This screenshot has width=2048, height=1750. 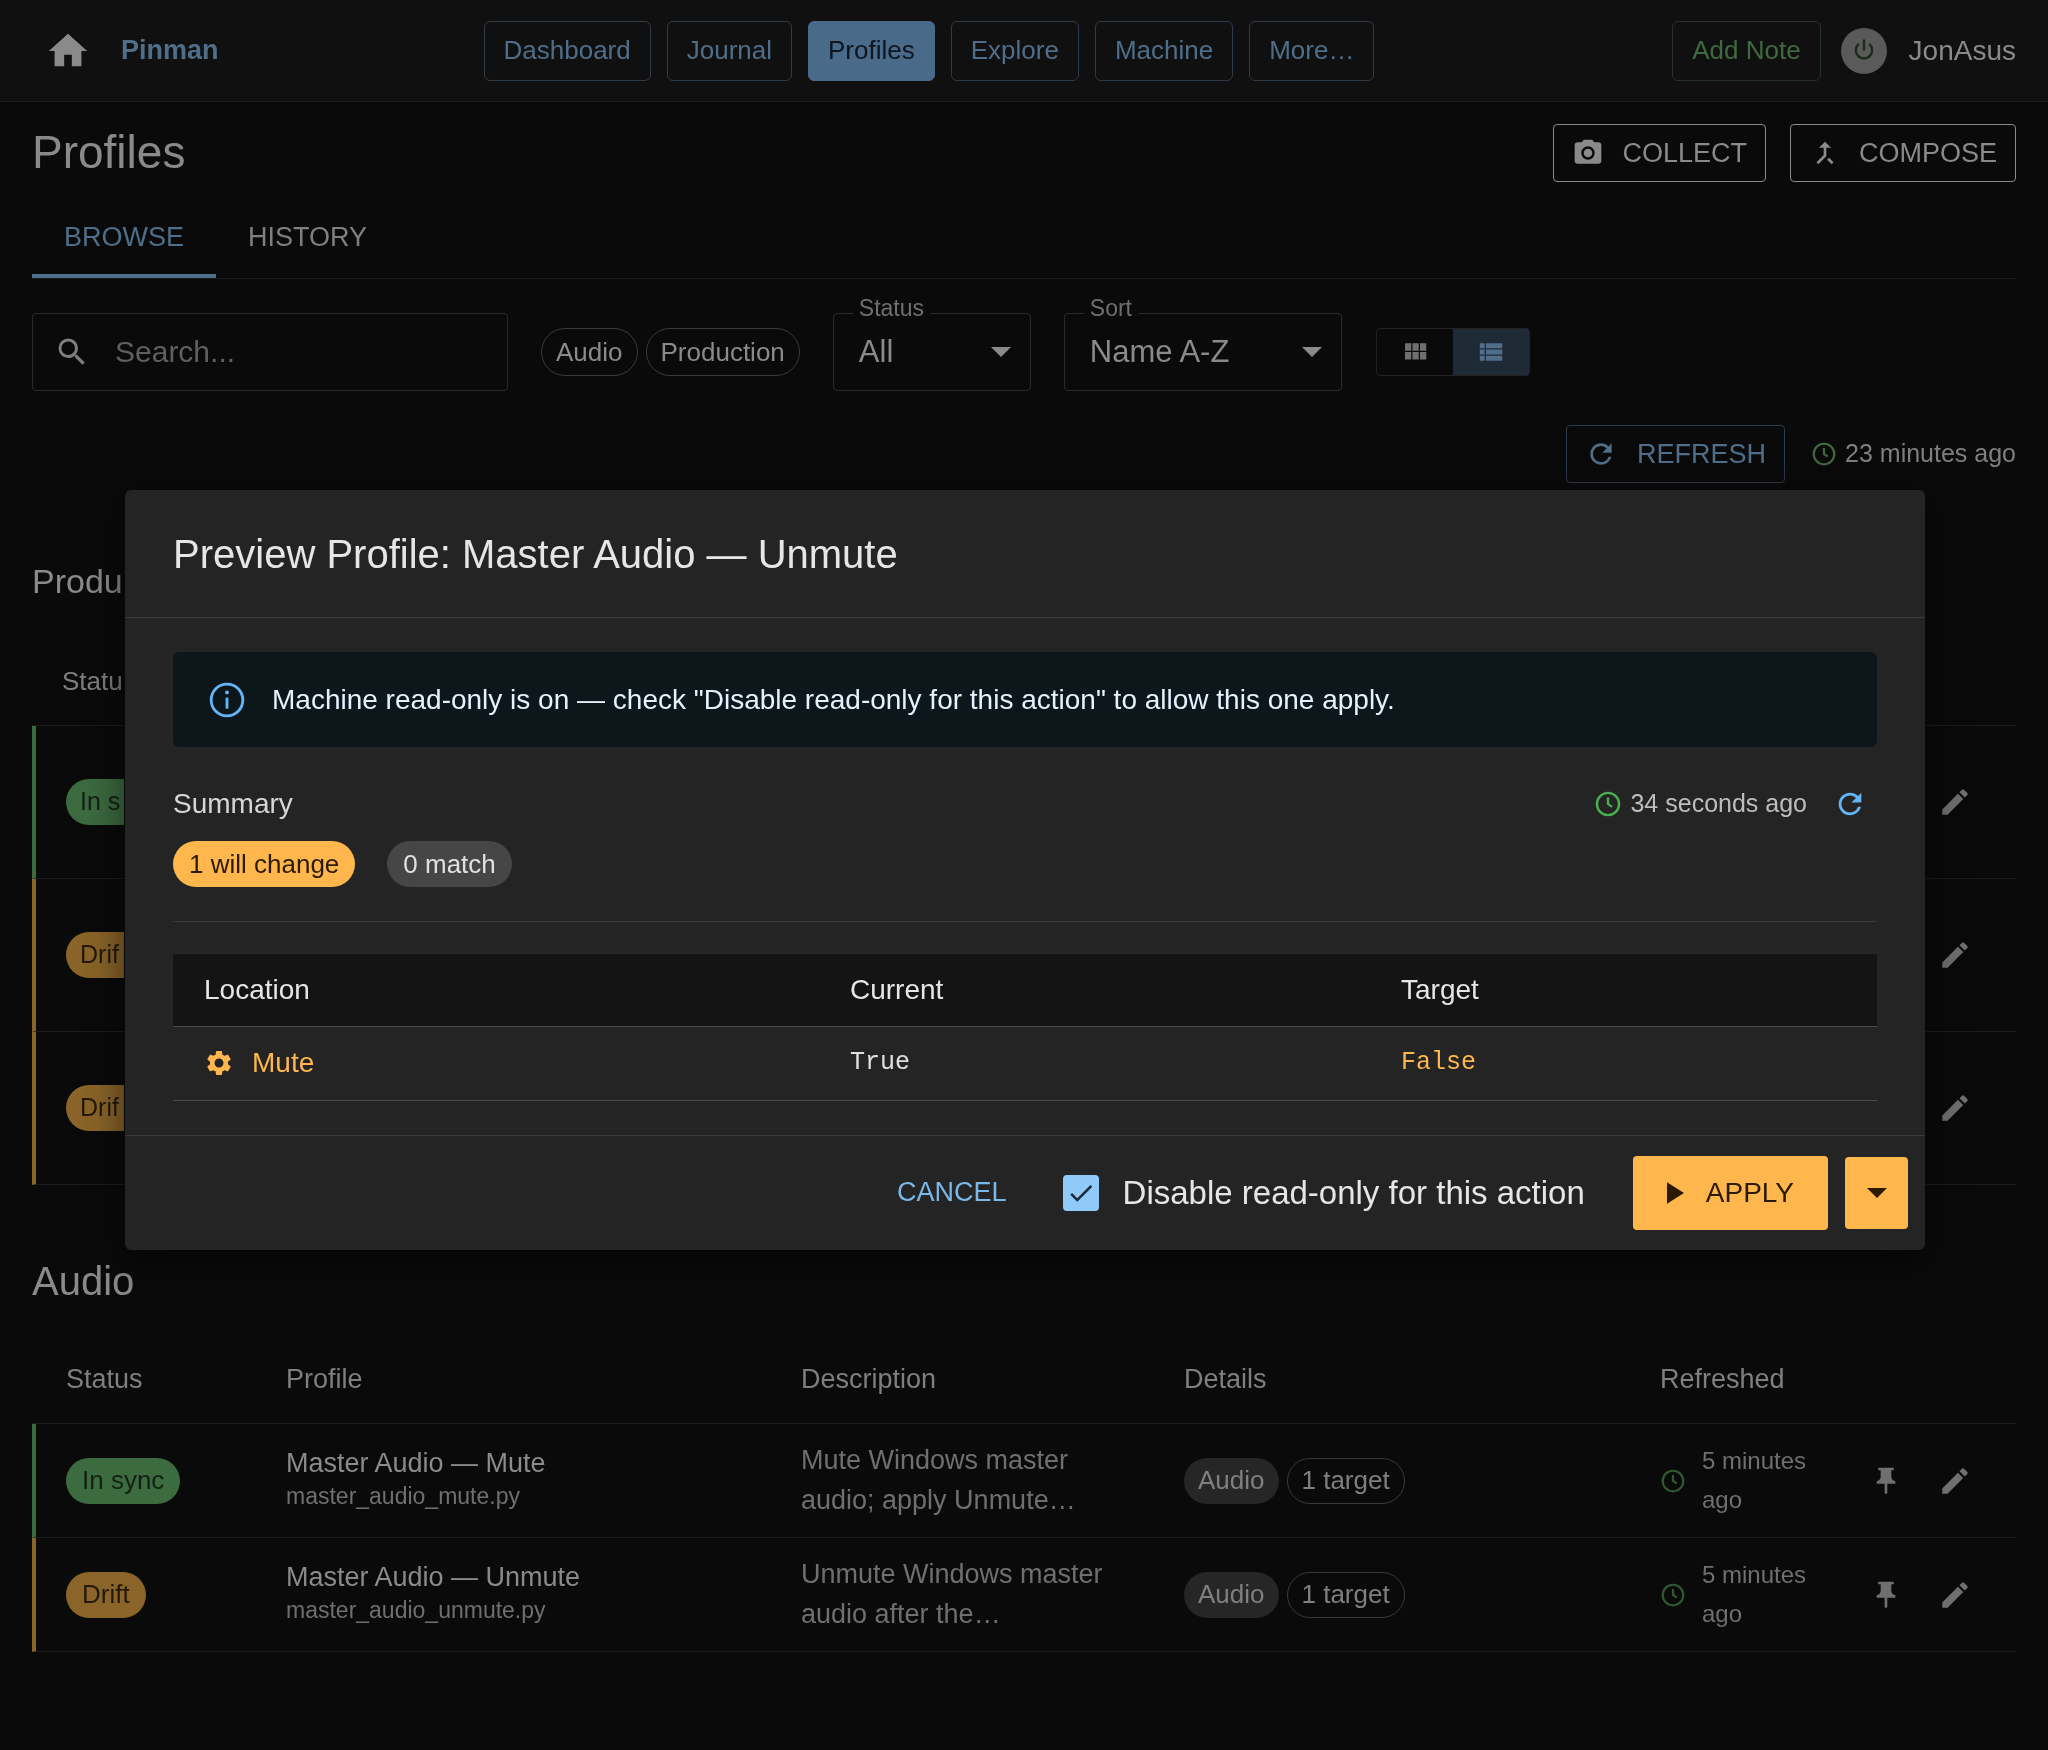 What do you see at coordinates (496, 990) in the screenshot?
I see `column-header: Location` at bounding box center [496, 990].